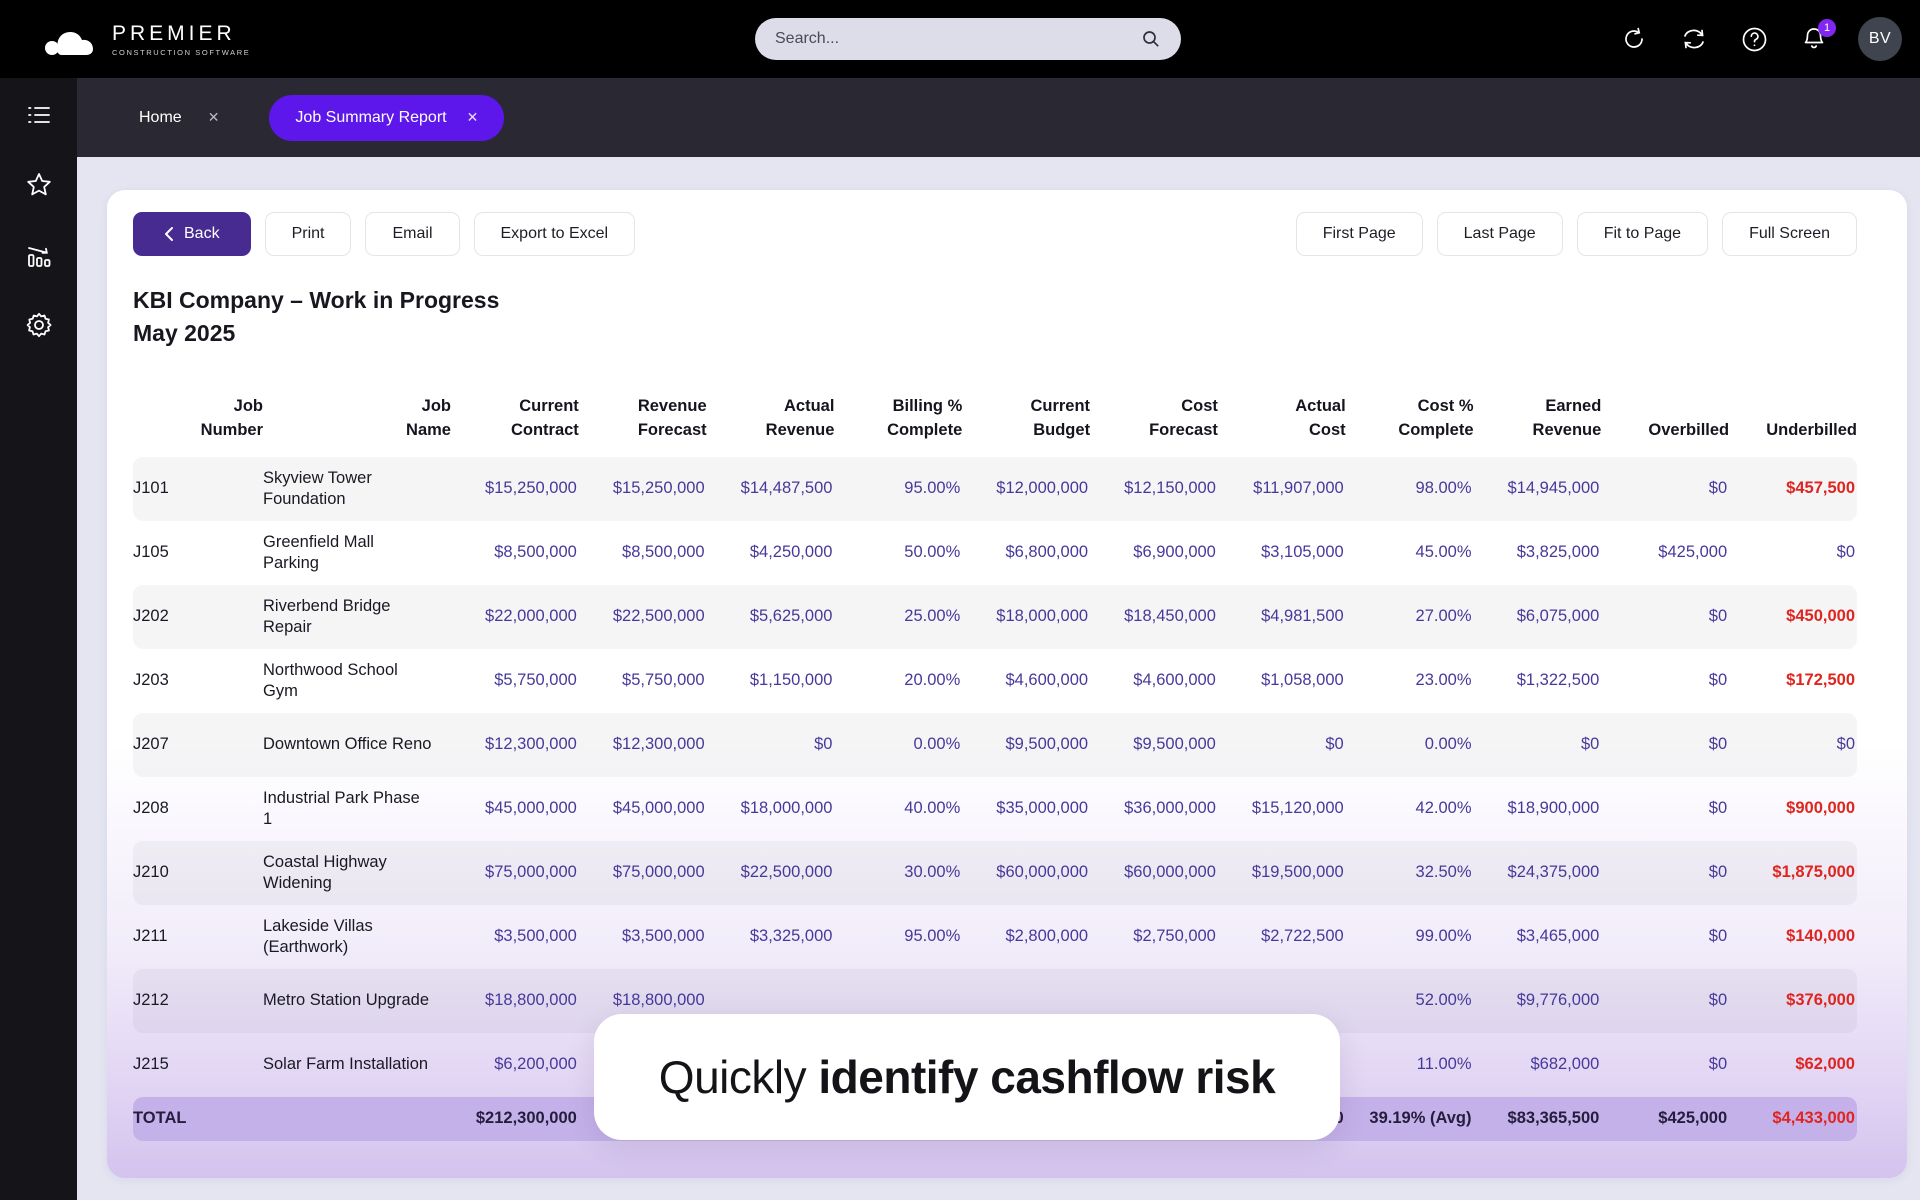  Describe the element at coordinates (1302, 680) in the screenshot. I see `table-cell: $1,058,000` at that location.